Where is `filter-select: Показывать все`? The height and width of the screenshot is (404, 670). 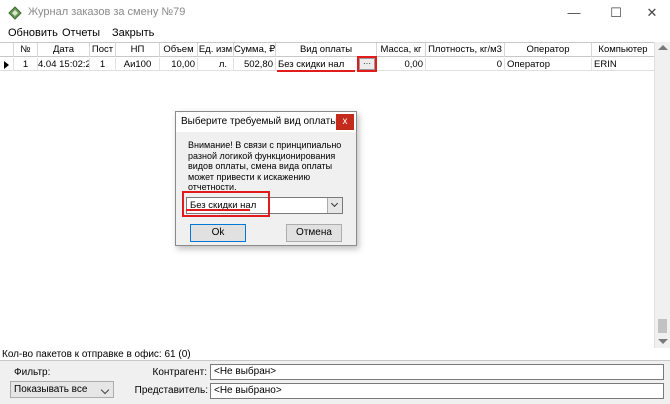 filter-select: Показывать все is located at coordinates (62, 389).